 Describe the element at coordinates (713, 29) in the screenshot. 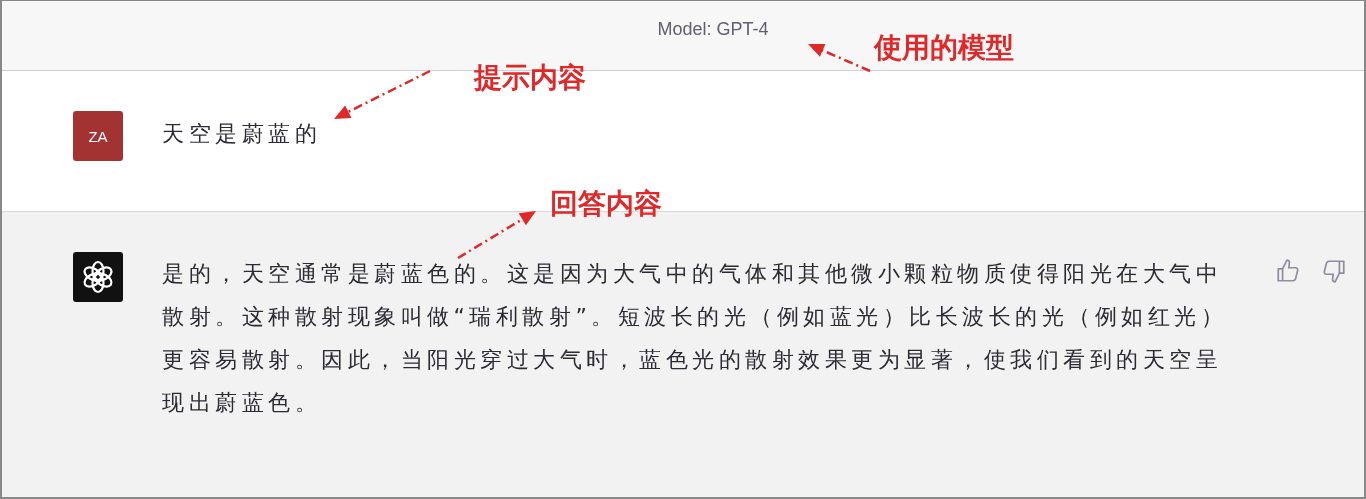

I see `model-label: Model: GPT-4` at that location.